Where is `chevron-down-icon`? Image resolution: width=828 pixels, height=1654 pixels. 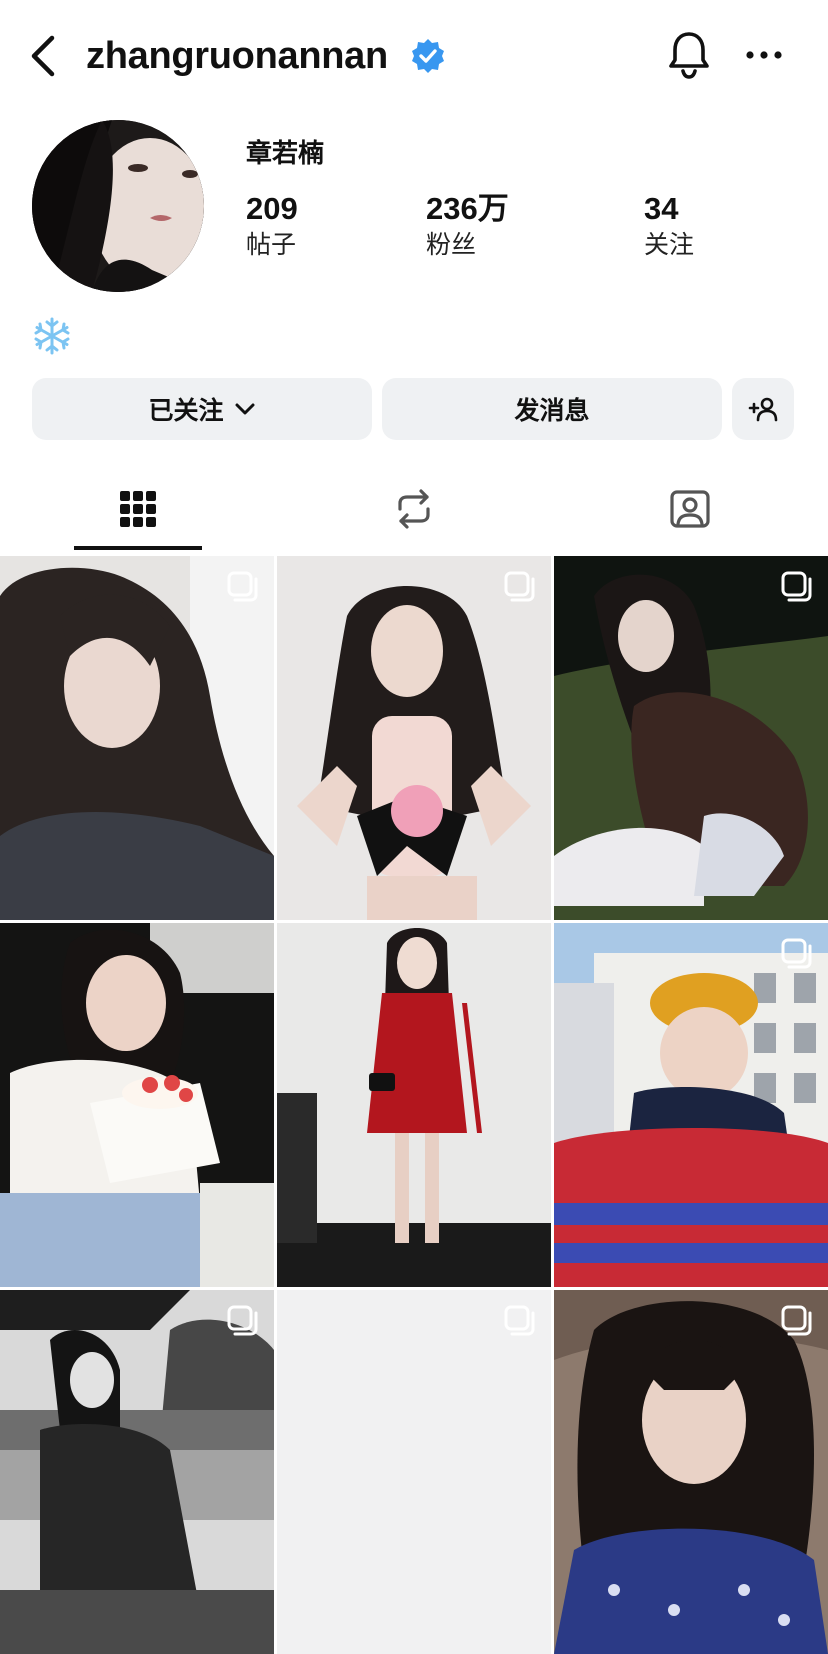
chevron-down-icon is located at coordinates (244, 409).